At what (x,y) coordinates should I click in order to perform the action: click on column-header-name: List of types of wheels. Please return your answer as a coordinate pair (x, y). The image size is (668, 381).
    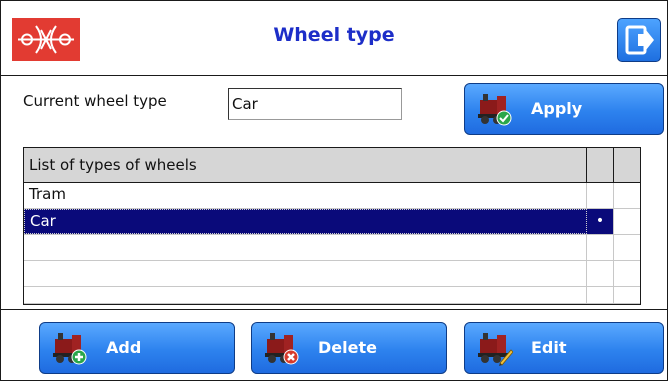
    Looking at the image, I should click on (305, 165).